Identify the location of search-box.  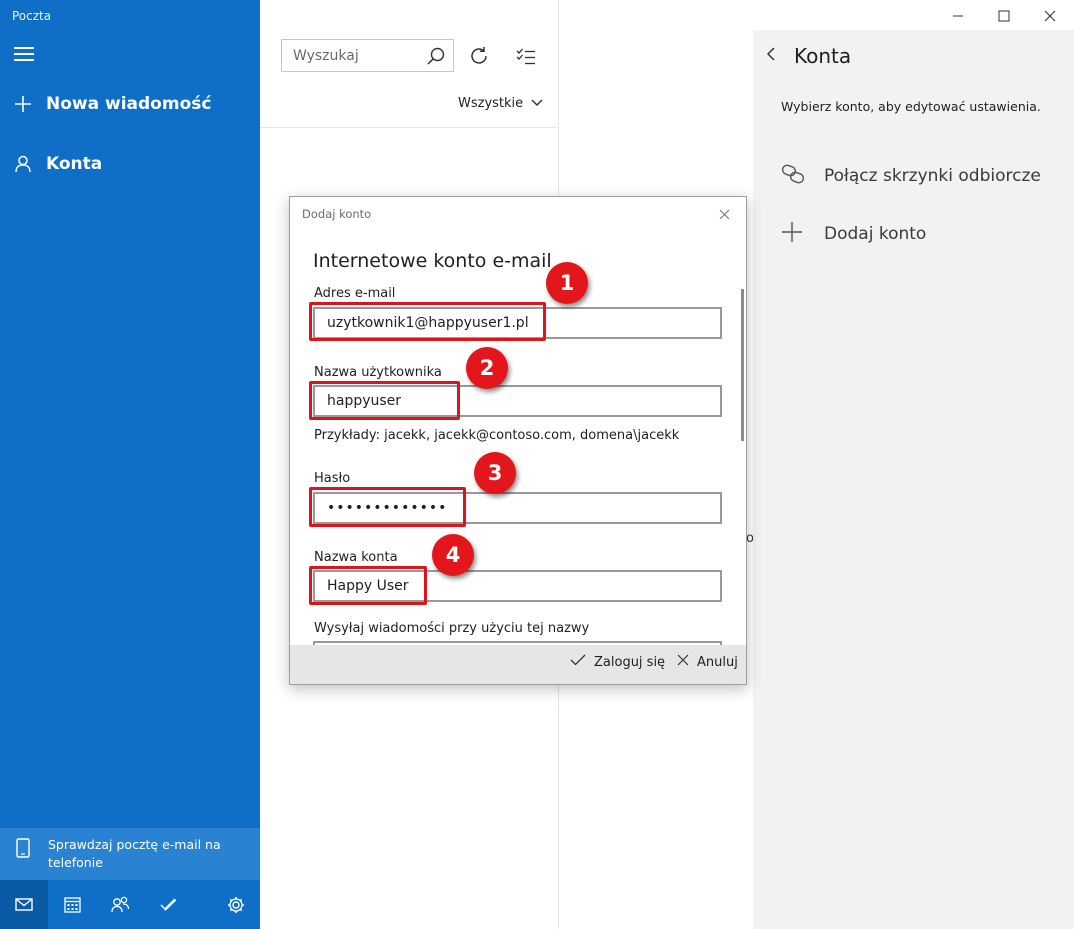
(367, 55).